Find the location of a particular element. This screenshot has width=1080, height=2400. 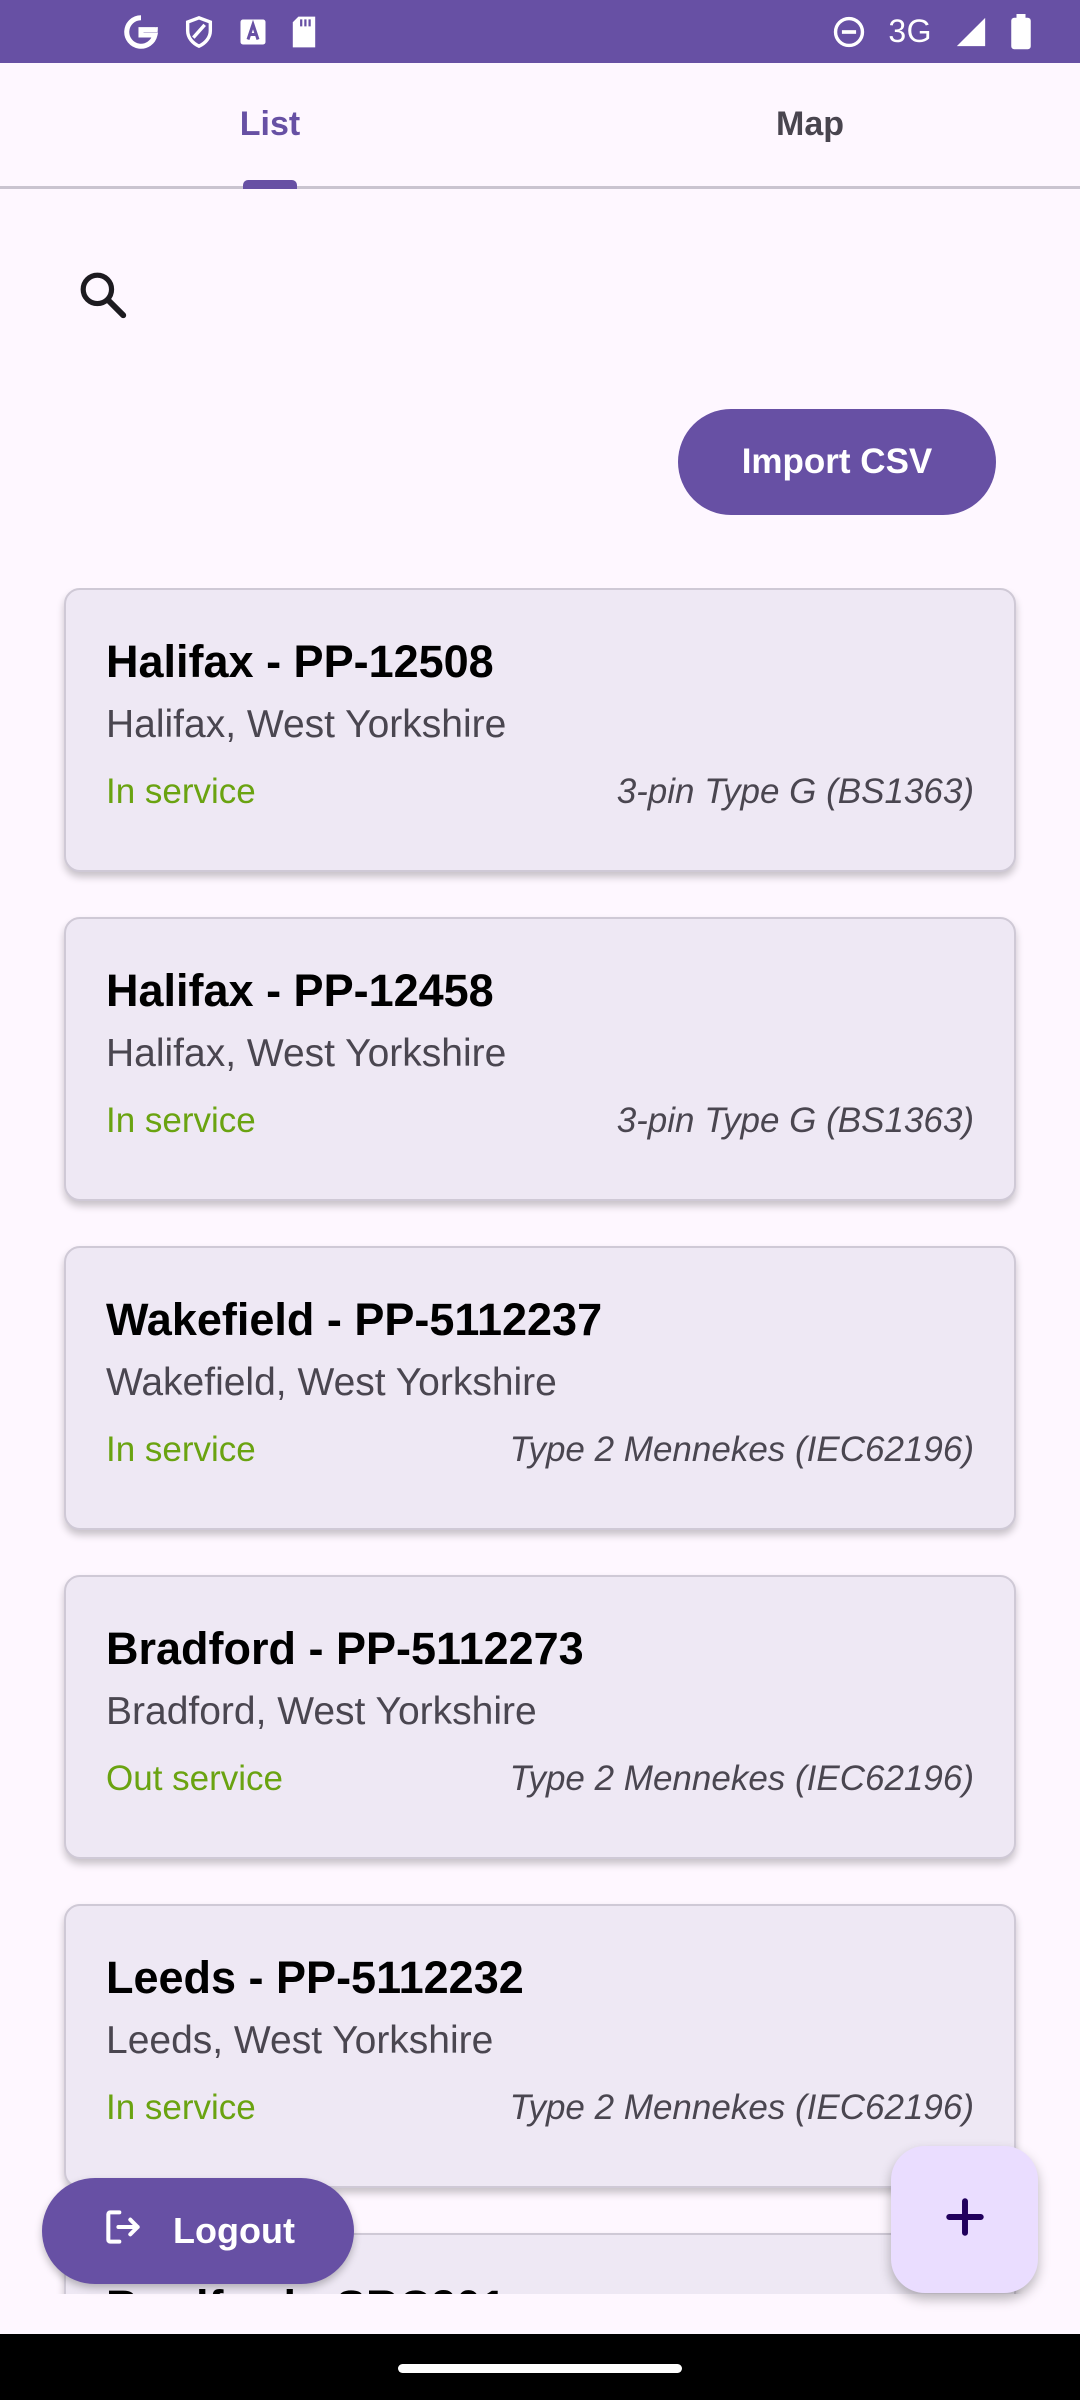

tab-list: List is located at coordinates (270, 126).